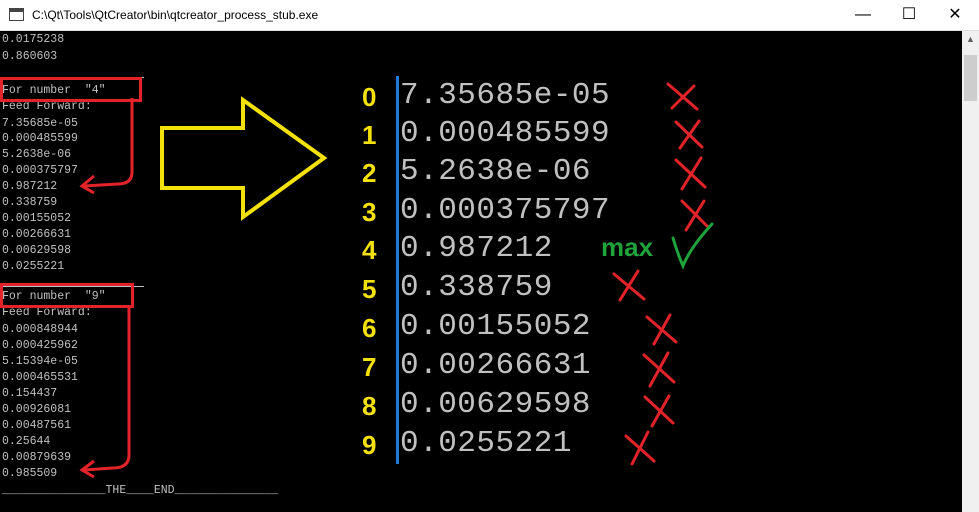  Describe the element at coordinates (496, 404) in the screenshot. I see `big-value: 0.00629598` at that location.